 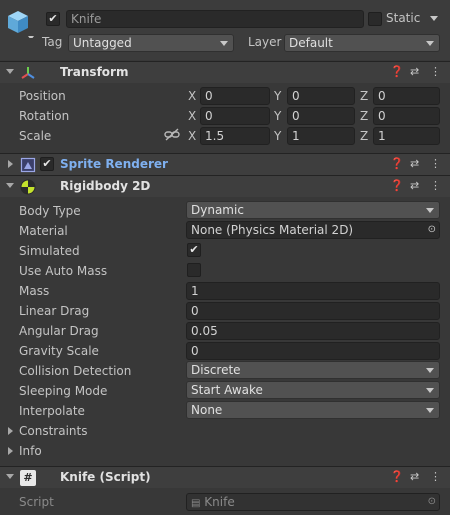 What do you see at coordinates (105, 477) in the screenshot?
I see `script-title: Knife (Script)` at bounding box center [105, 477].